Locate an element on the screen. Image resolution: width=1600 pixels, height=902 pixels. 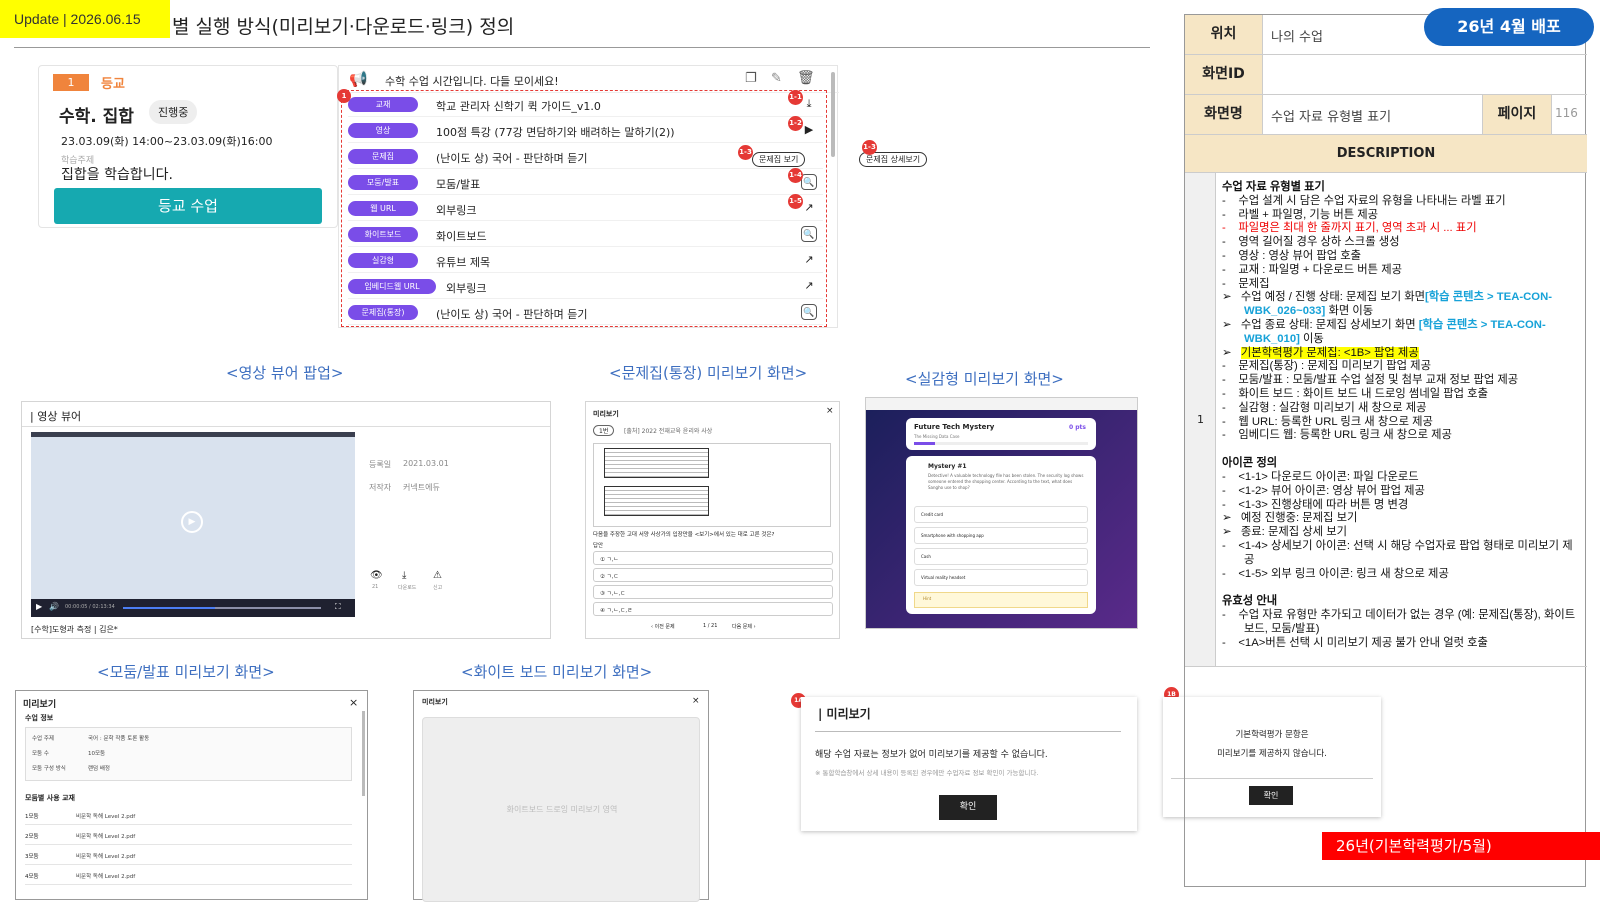
vr-answer-option: Credit card is located at coordinates (1001, 514).